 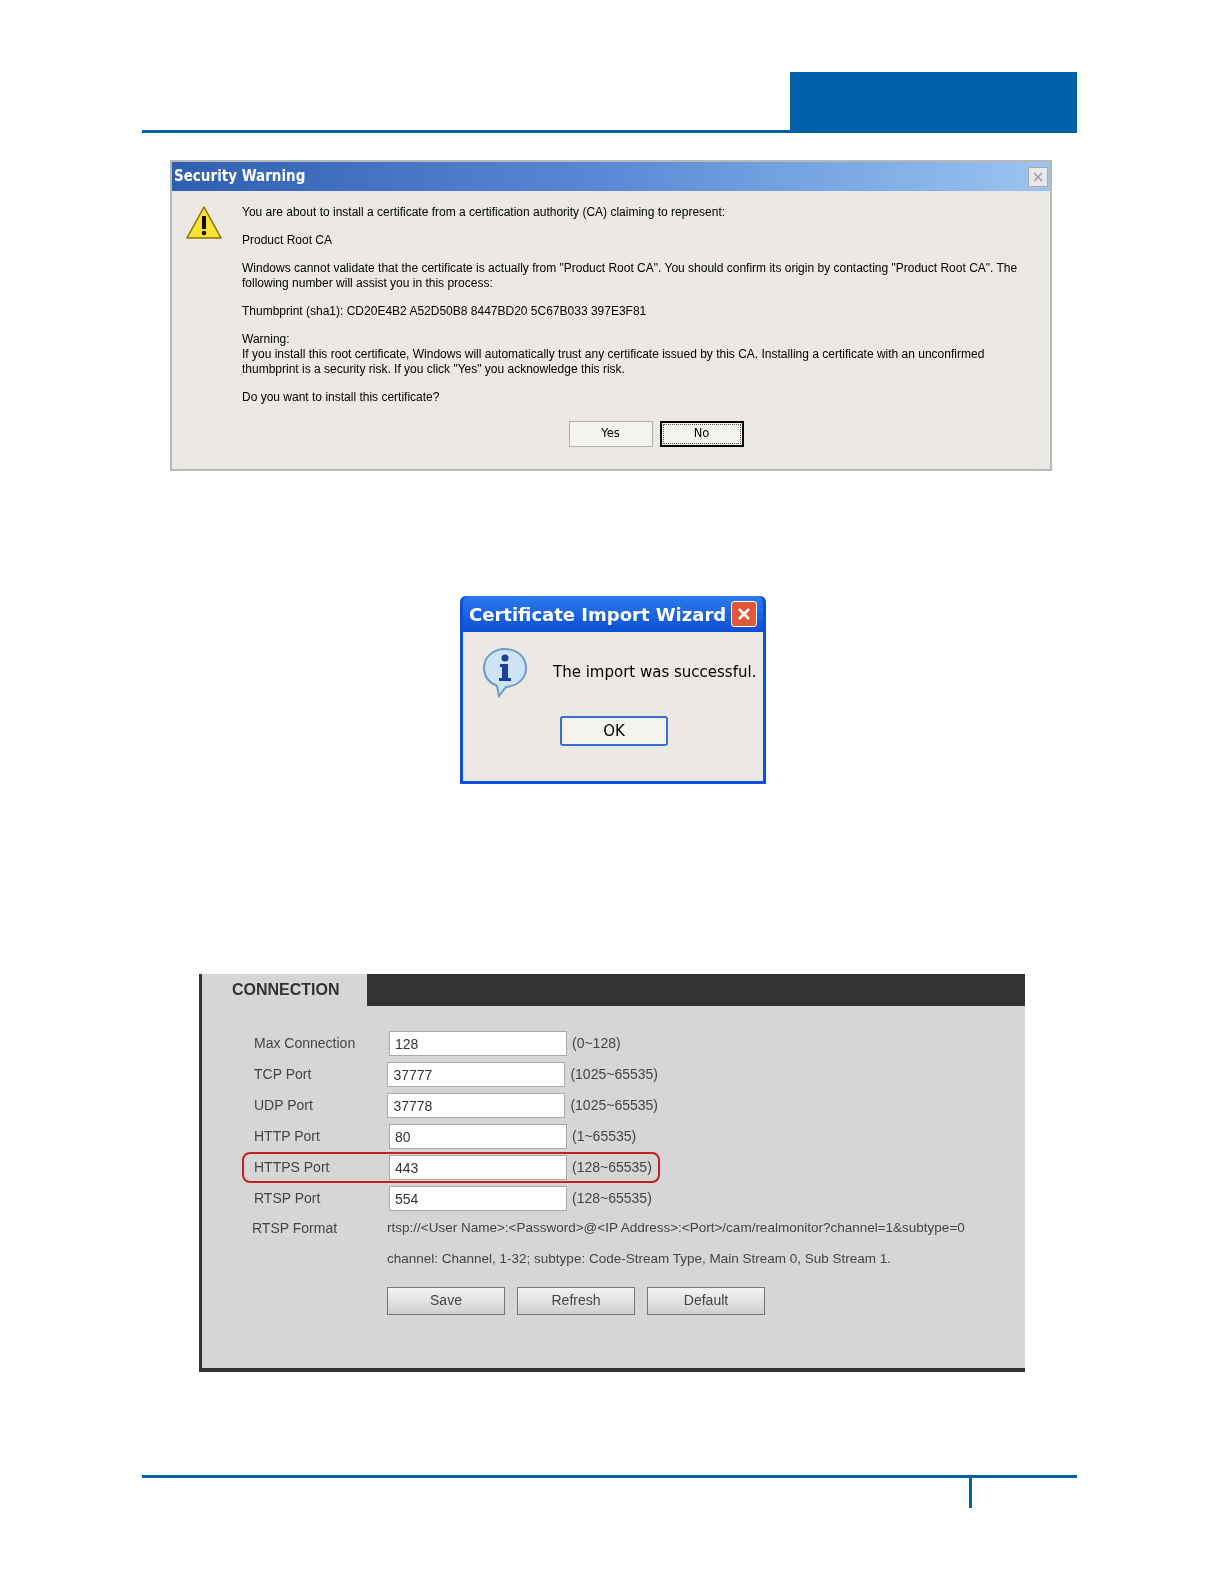 What do you see at coordinates (478, 1167) in the screenshot?
I see `value-field: 443` at bounding box center [478, 1167].